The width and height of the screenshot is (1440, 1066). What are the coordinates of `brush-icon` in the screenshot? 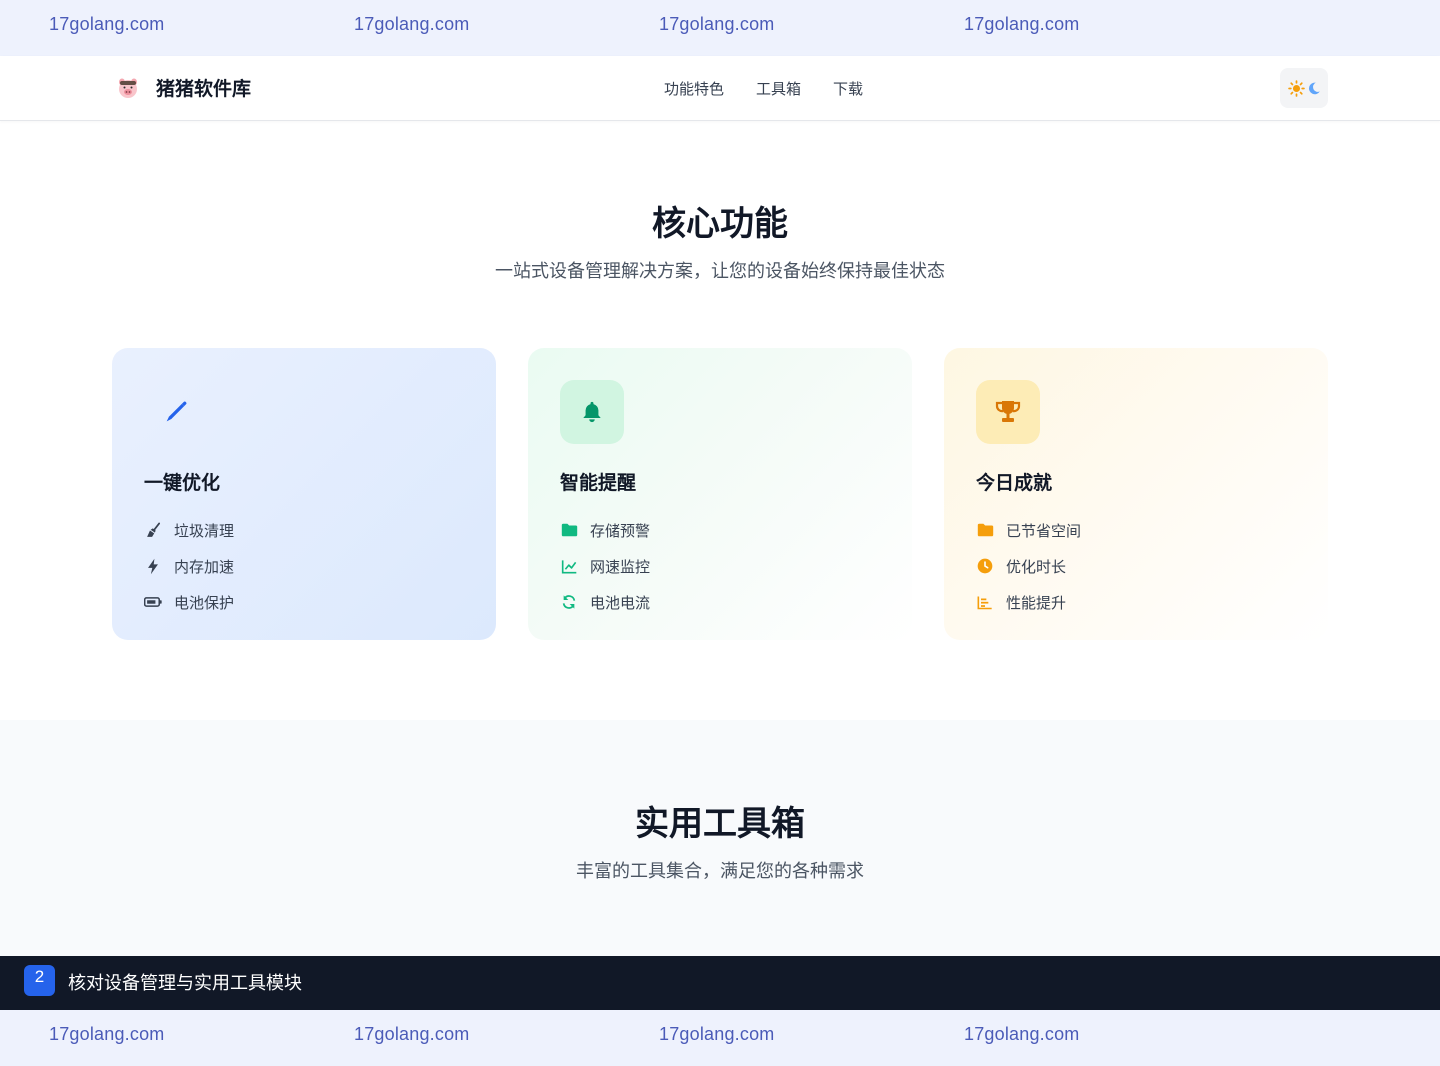 It's located at (176, 411).